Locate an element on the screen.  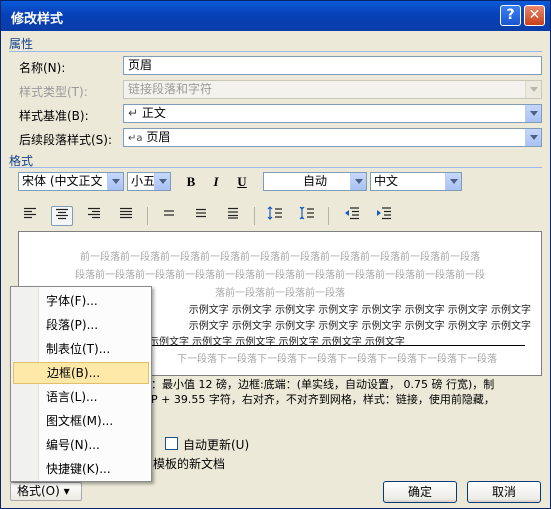
justify-icon is located at coordinates (126, 216).